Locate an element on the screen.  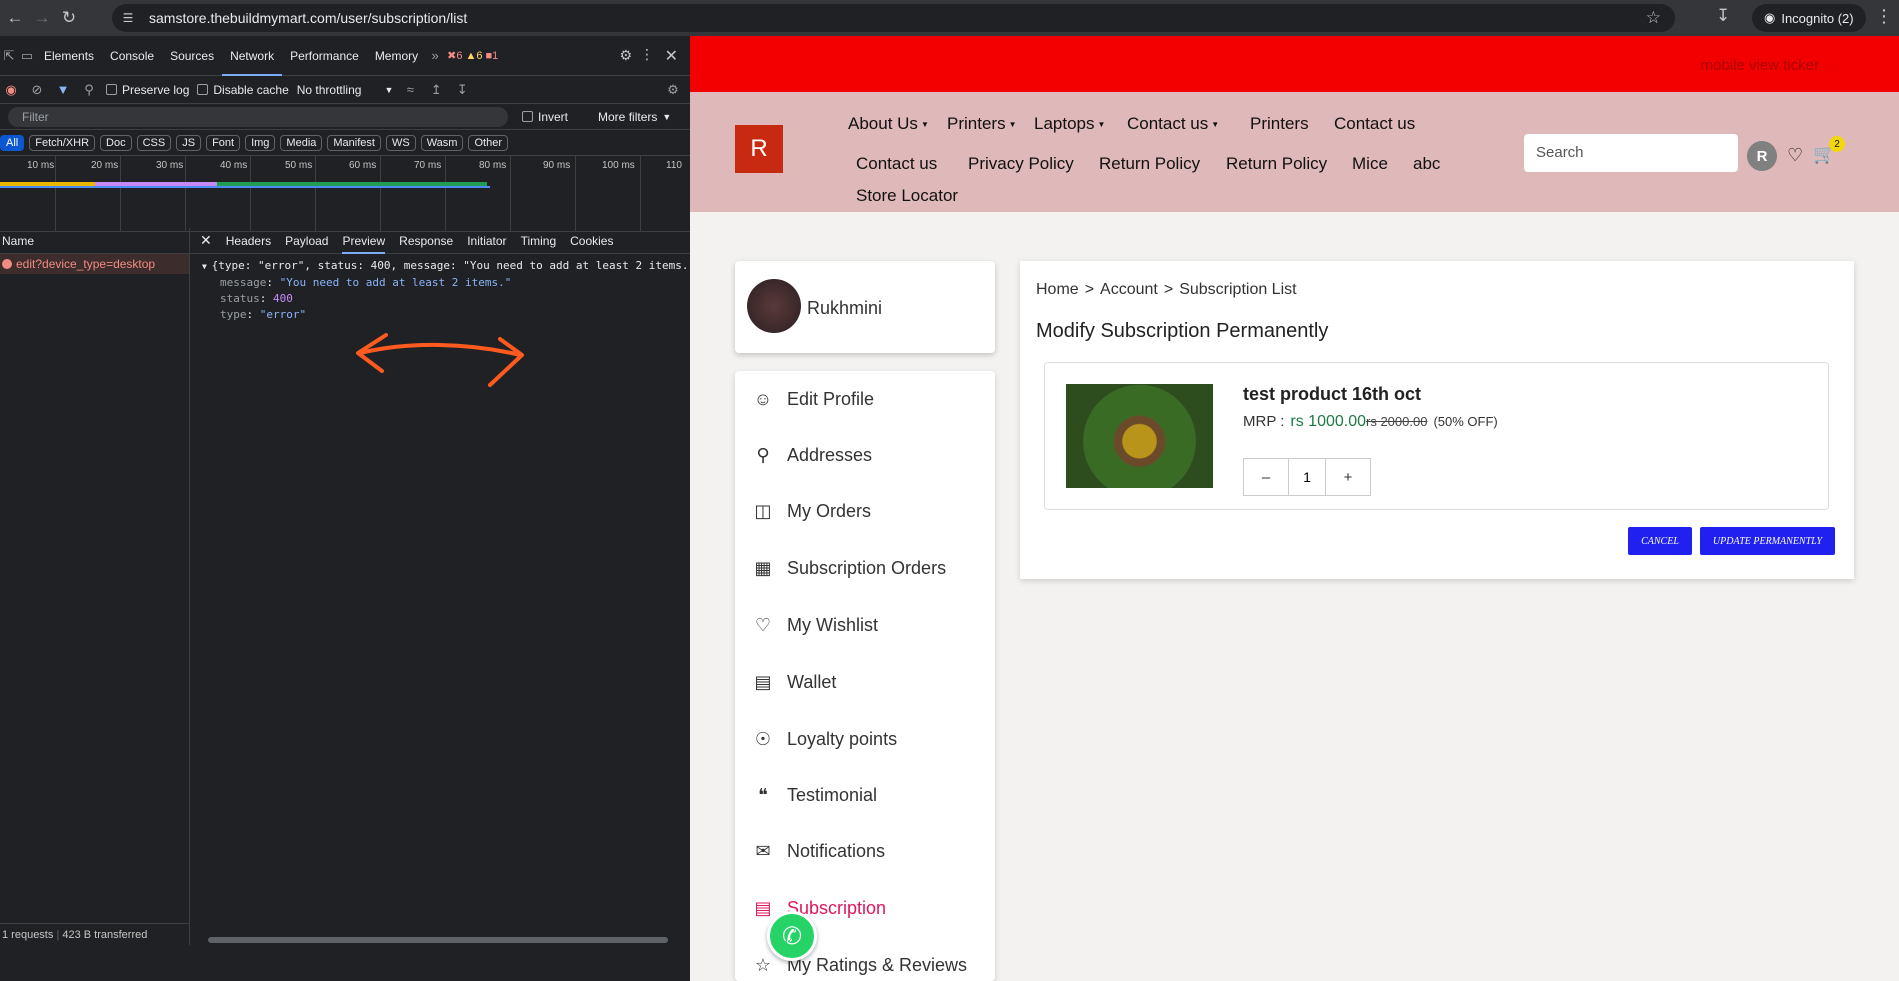
detail-tab-timing: Timing is located at coordinates (539, 241).